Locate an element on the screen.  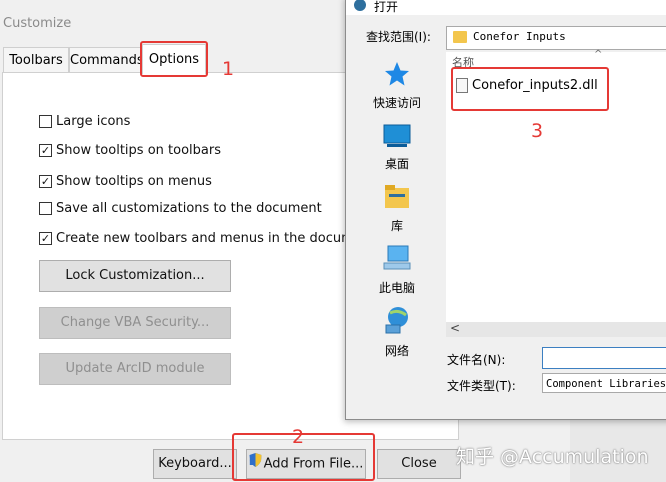
look-in-select: Conefor Inputs is located at coordinates (556, 38).